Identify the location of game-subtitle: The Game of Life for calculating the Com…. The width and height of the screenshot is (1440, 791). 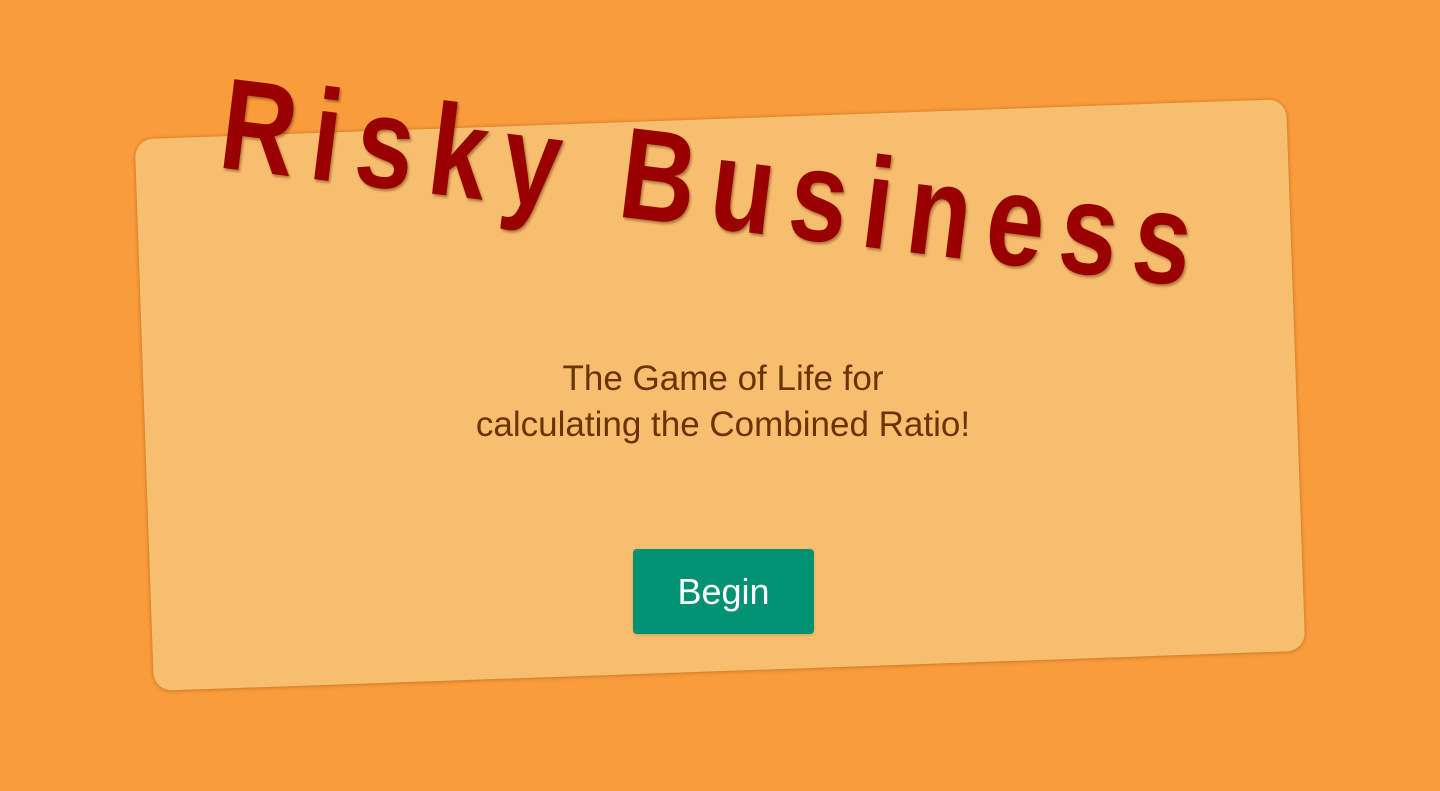
(723, 402).